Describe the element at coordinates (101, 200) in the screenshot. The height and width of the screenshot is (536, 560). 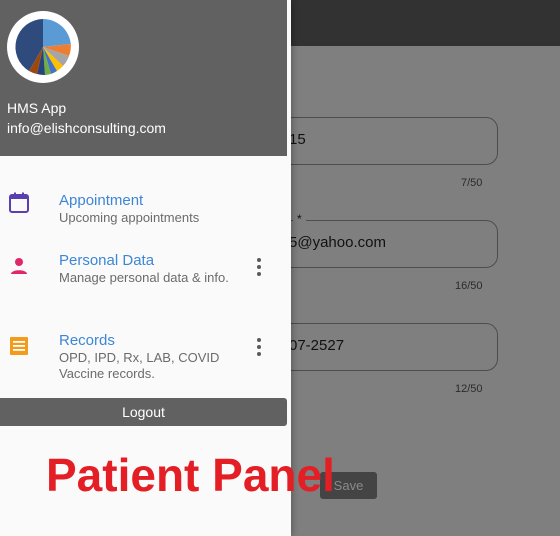
I see `menu-item-title: Appointment` at that location.